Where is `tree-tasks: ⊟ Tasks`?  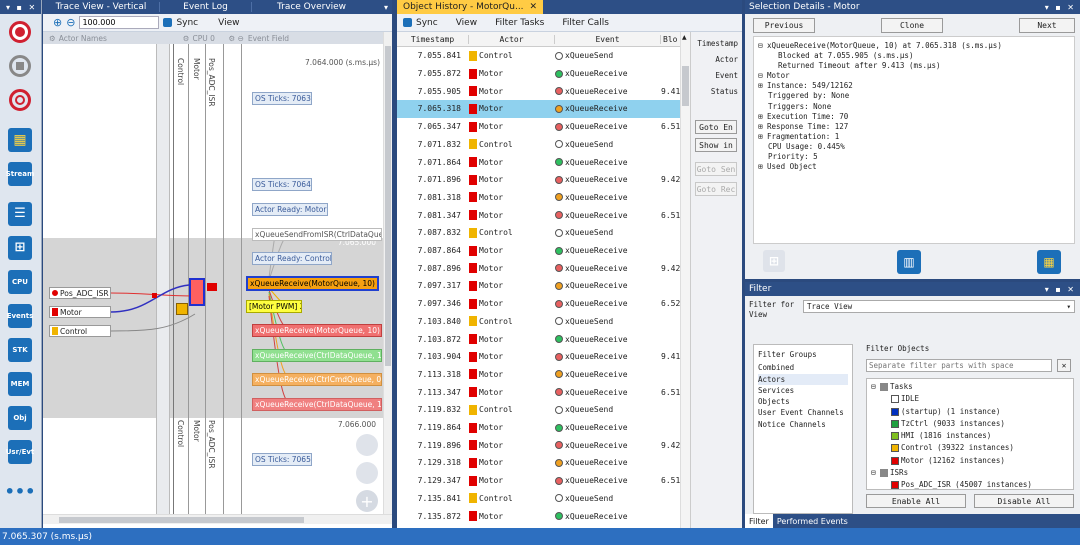 tree-tasks: ⊟ Tasks is located at coordinates (970, 387).